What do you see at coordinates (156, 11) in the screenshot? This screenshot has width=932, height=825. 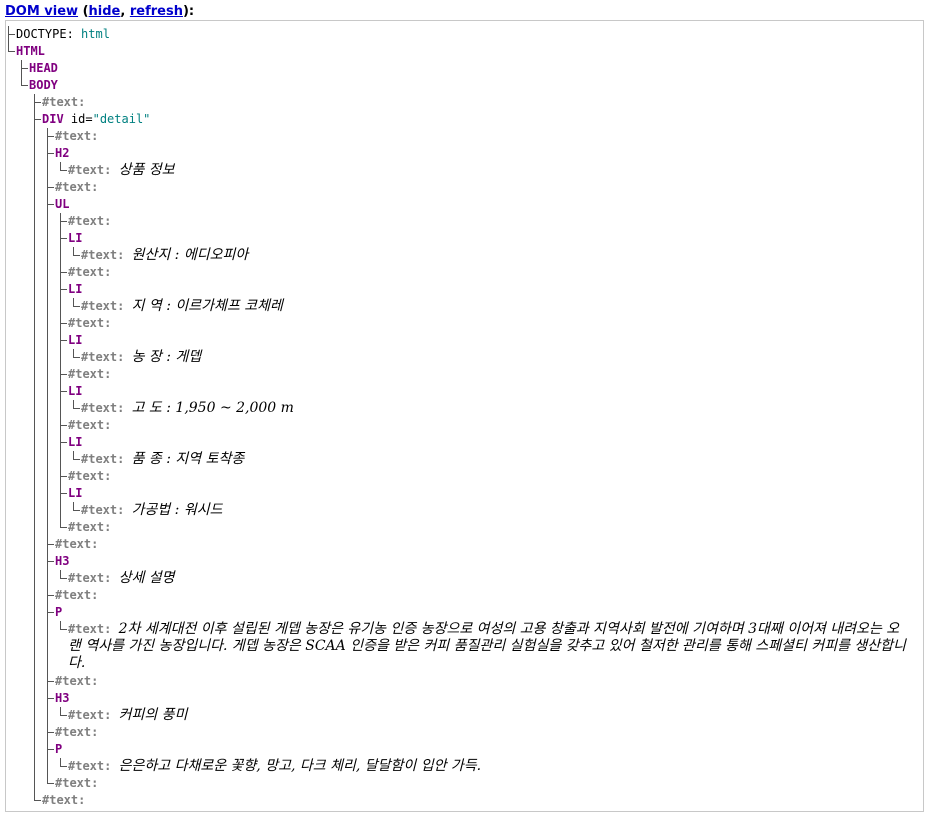 I see `refresh-link: refresh` at bounding box center [156, 11].